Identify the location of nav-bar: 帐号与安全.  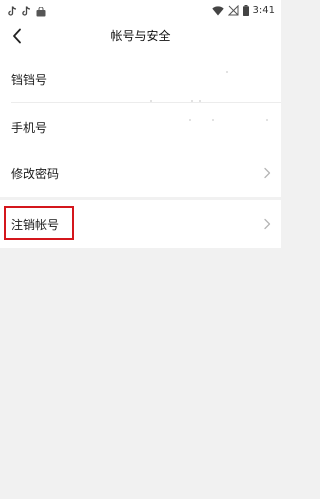
(140, 36).